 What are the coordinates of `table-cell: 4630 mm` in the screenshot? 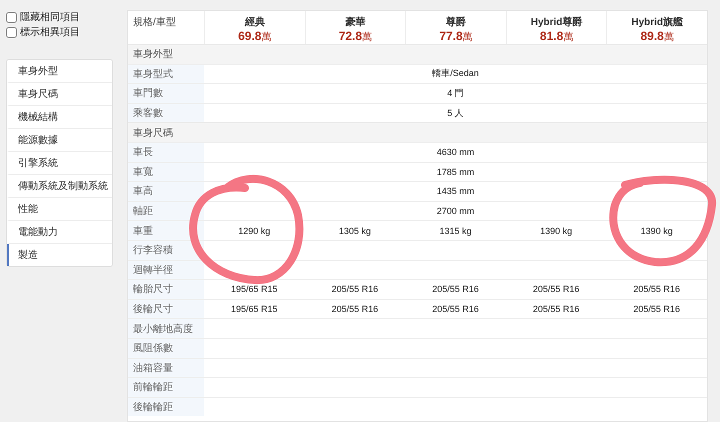 It's located at (455, 152).